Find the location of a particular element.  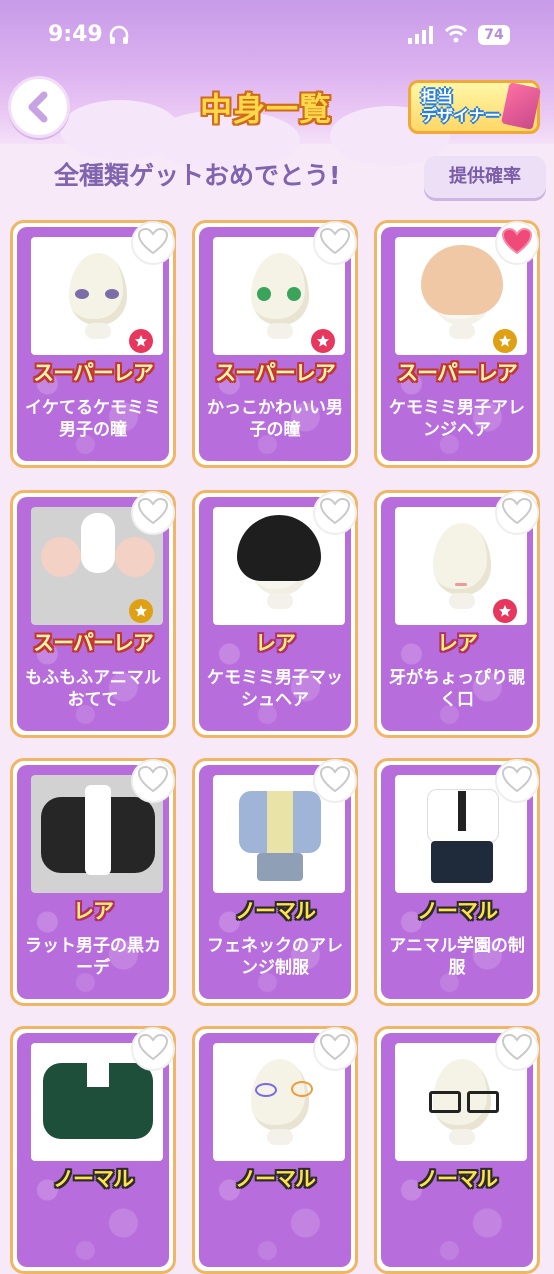

status-time: 9:49 is located at coordinates (75, 34).